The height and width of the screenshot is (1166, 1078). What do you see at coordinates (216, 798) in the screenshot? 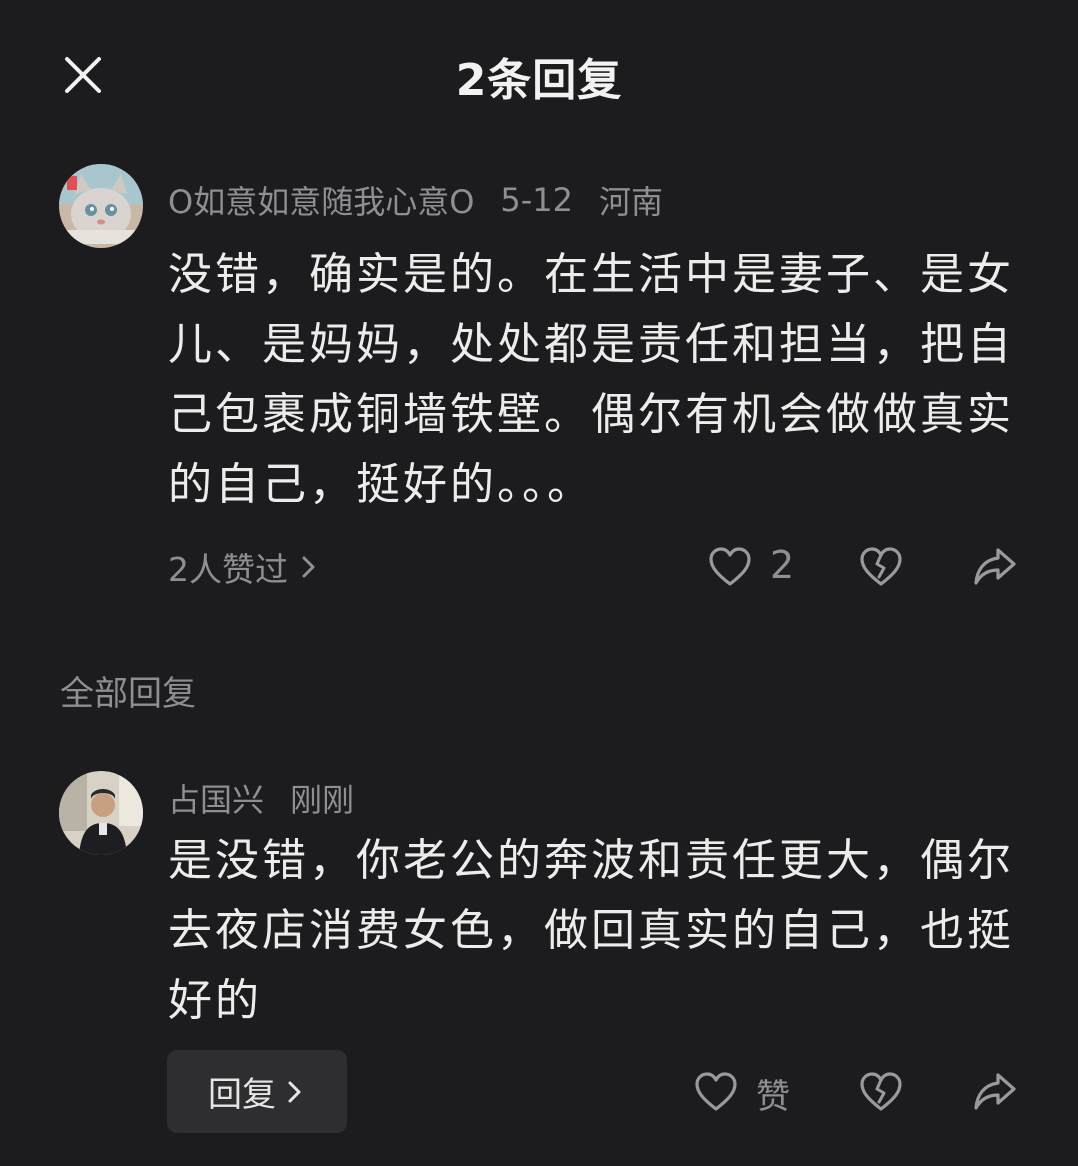
I see `username: 占国兴` at bounding box center [216, 798].